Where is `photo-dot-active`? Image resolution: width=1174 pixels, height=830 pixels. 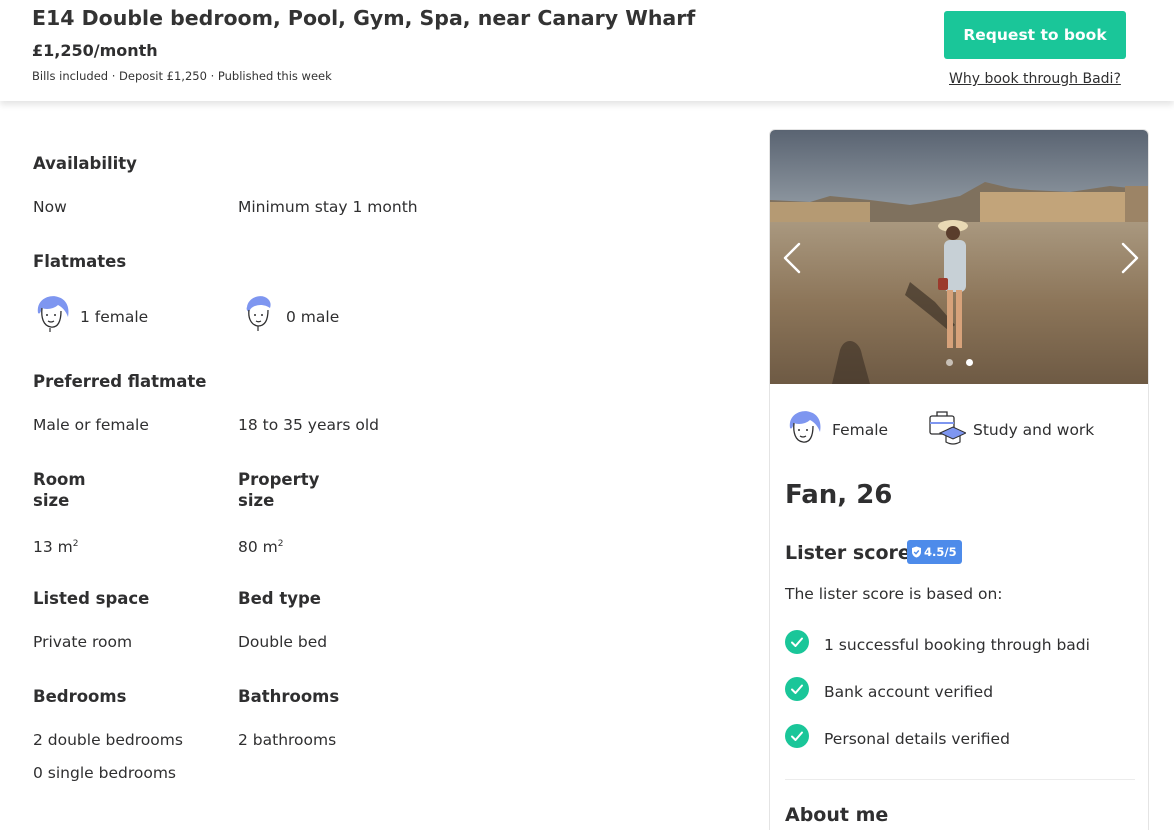
photo-dot-active is located at coordinates (969, 362).